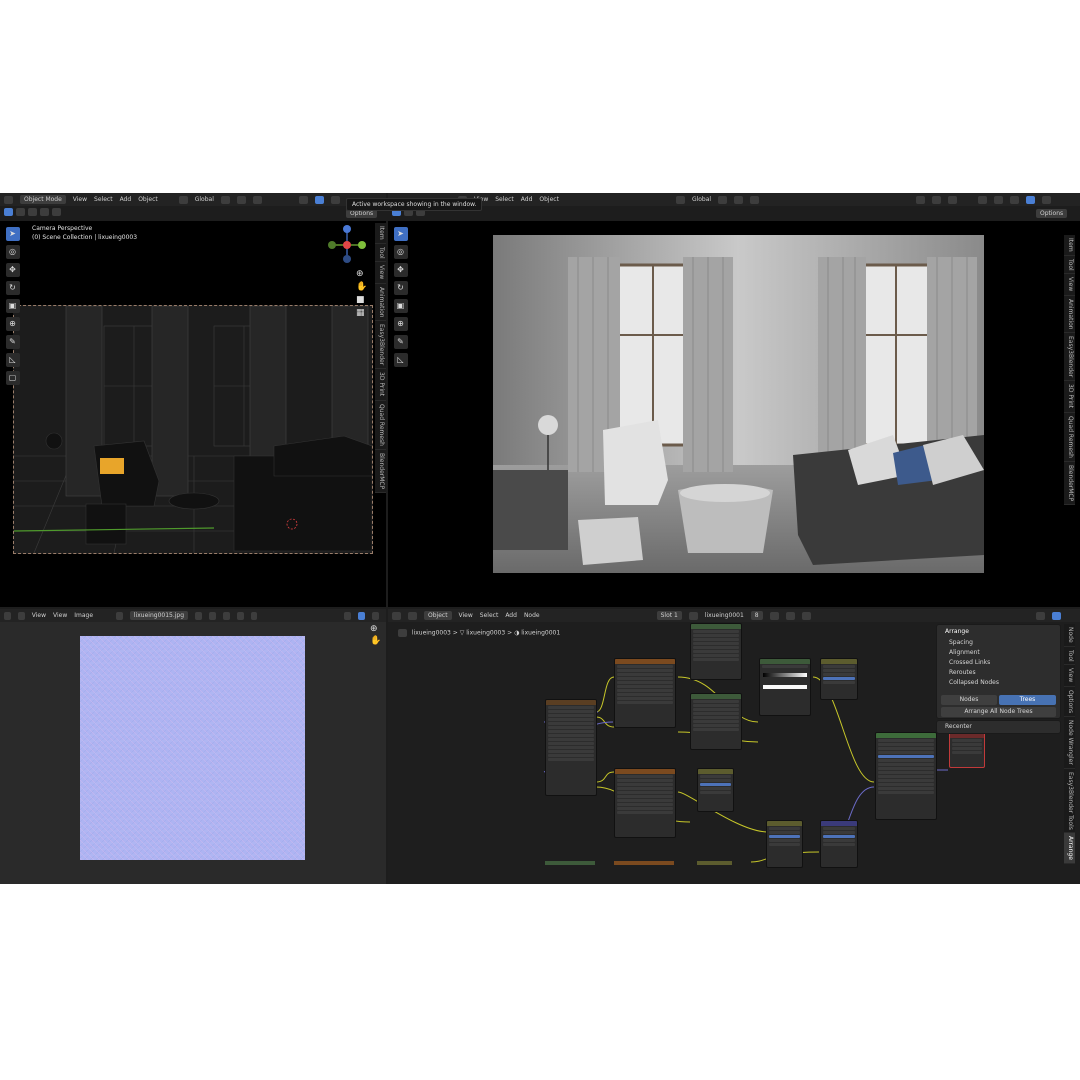  I want to click on node-tab-options: Options, so click(1069, 702).